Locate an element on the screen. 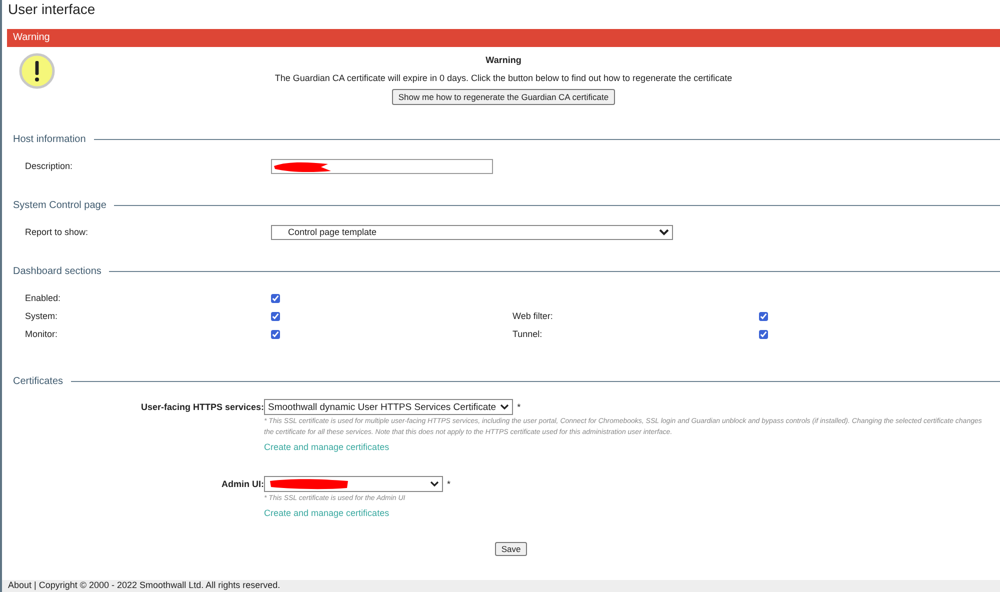 The width and height of the screenshot is (1000, 592). certificate-select is located at coordinates (353, 484).